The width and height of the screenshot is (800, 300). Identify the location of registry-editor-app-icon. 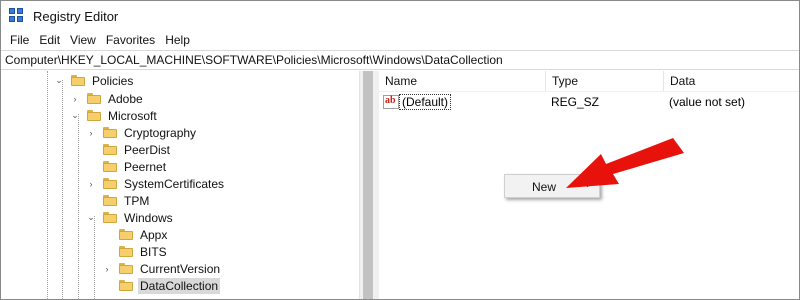
(17, 16).